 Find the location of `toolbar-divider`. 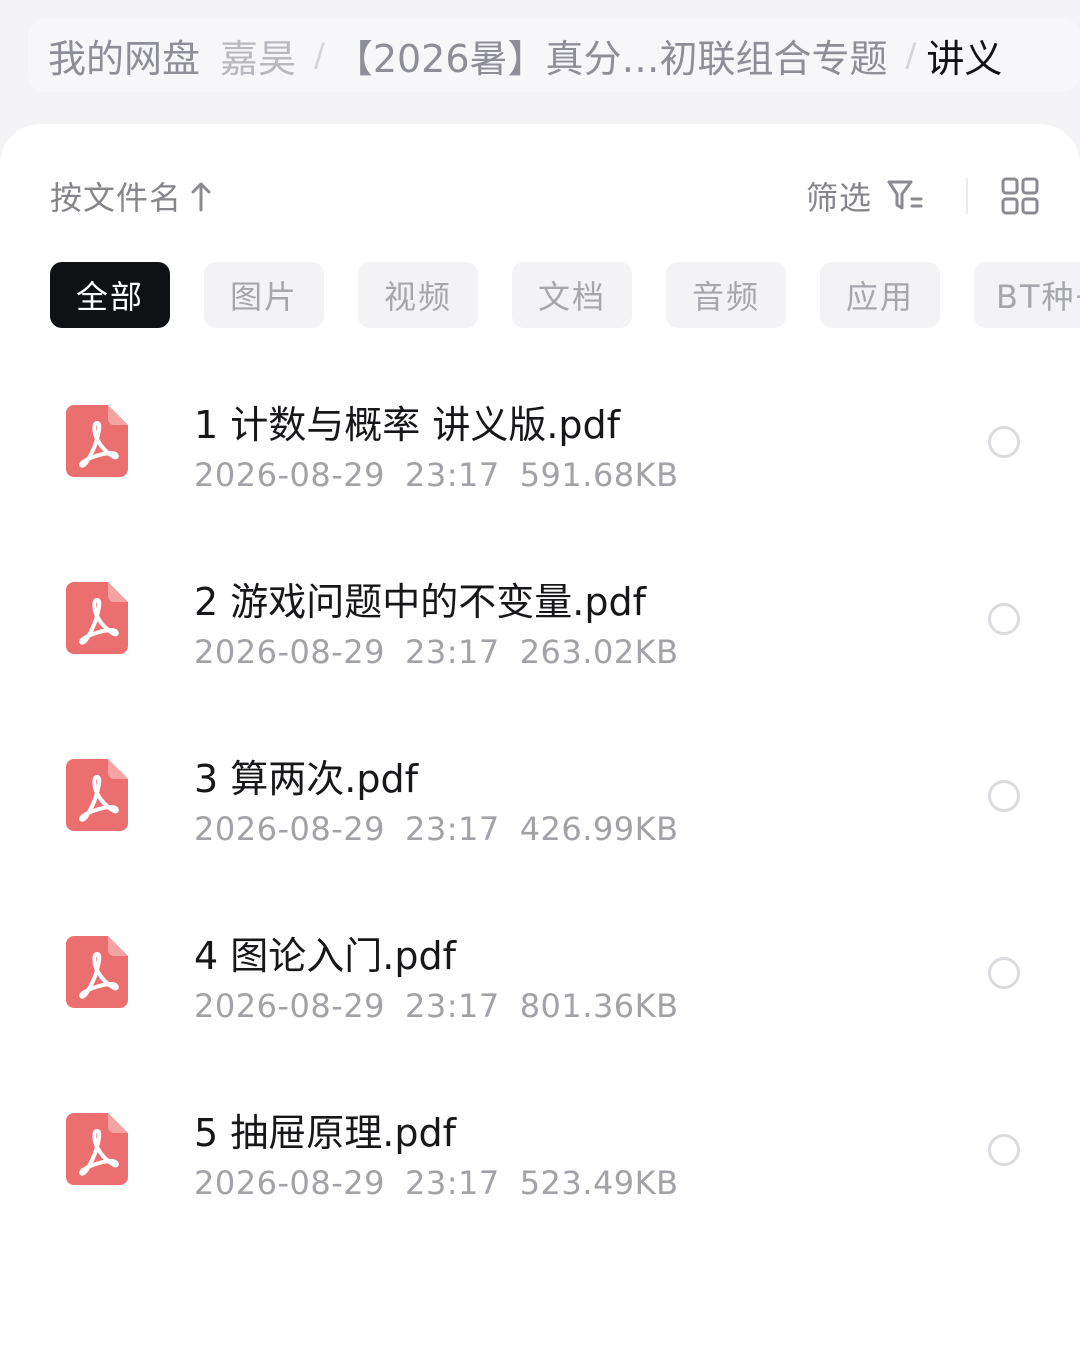

toolbar-divider is located at coordinates (967, 196).